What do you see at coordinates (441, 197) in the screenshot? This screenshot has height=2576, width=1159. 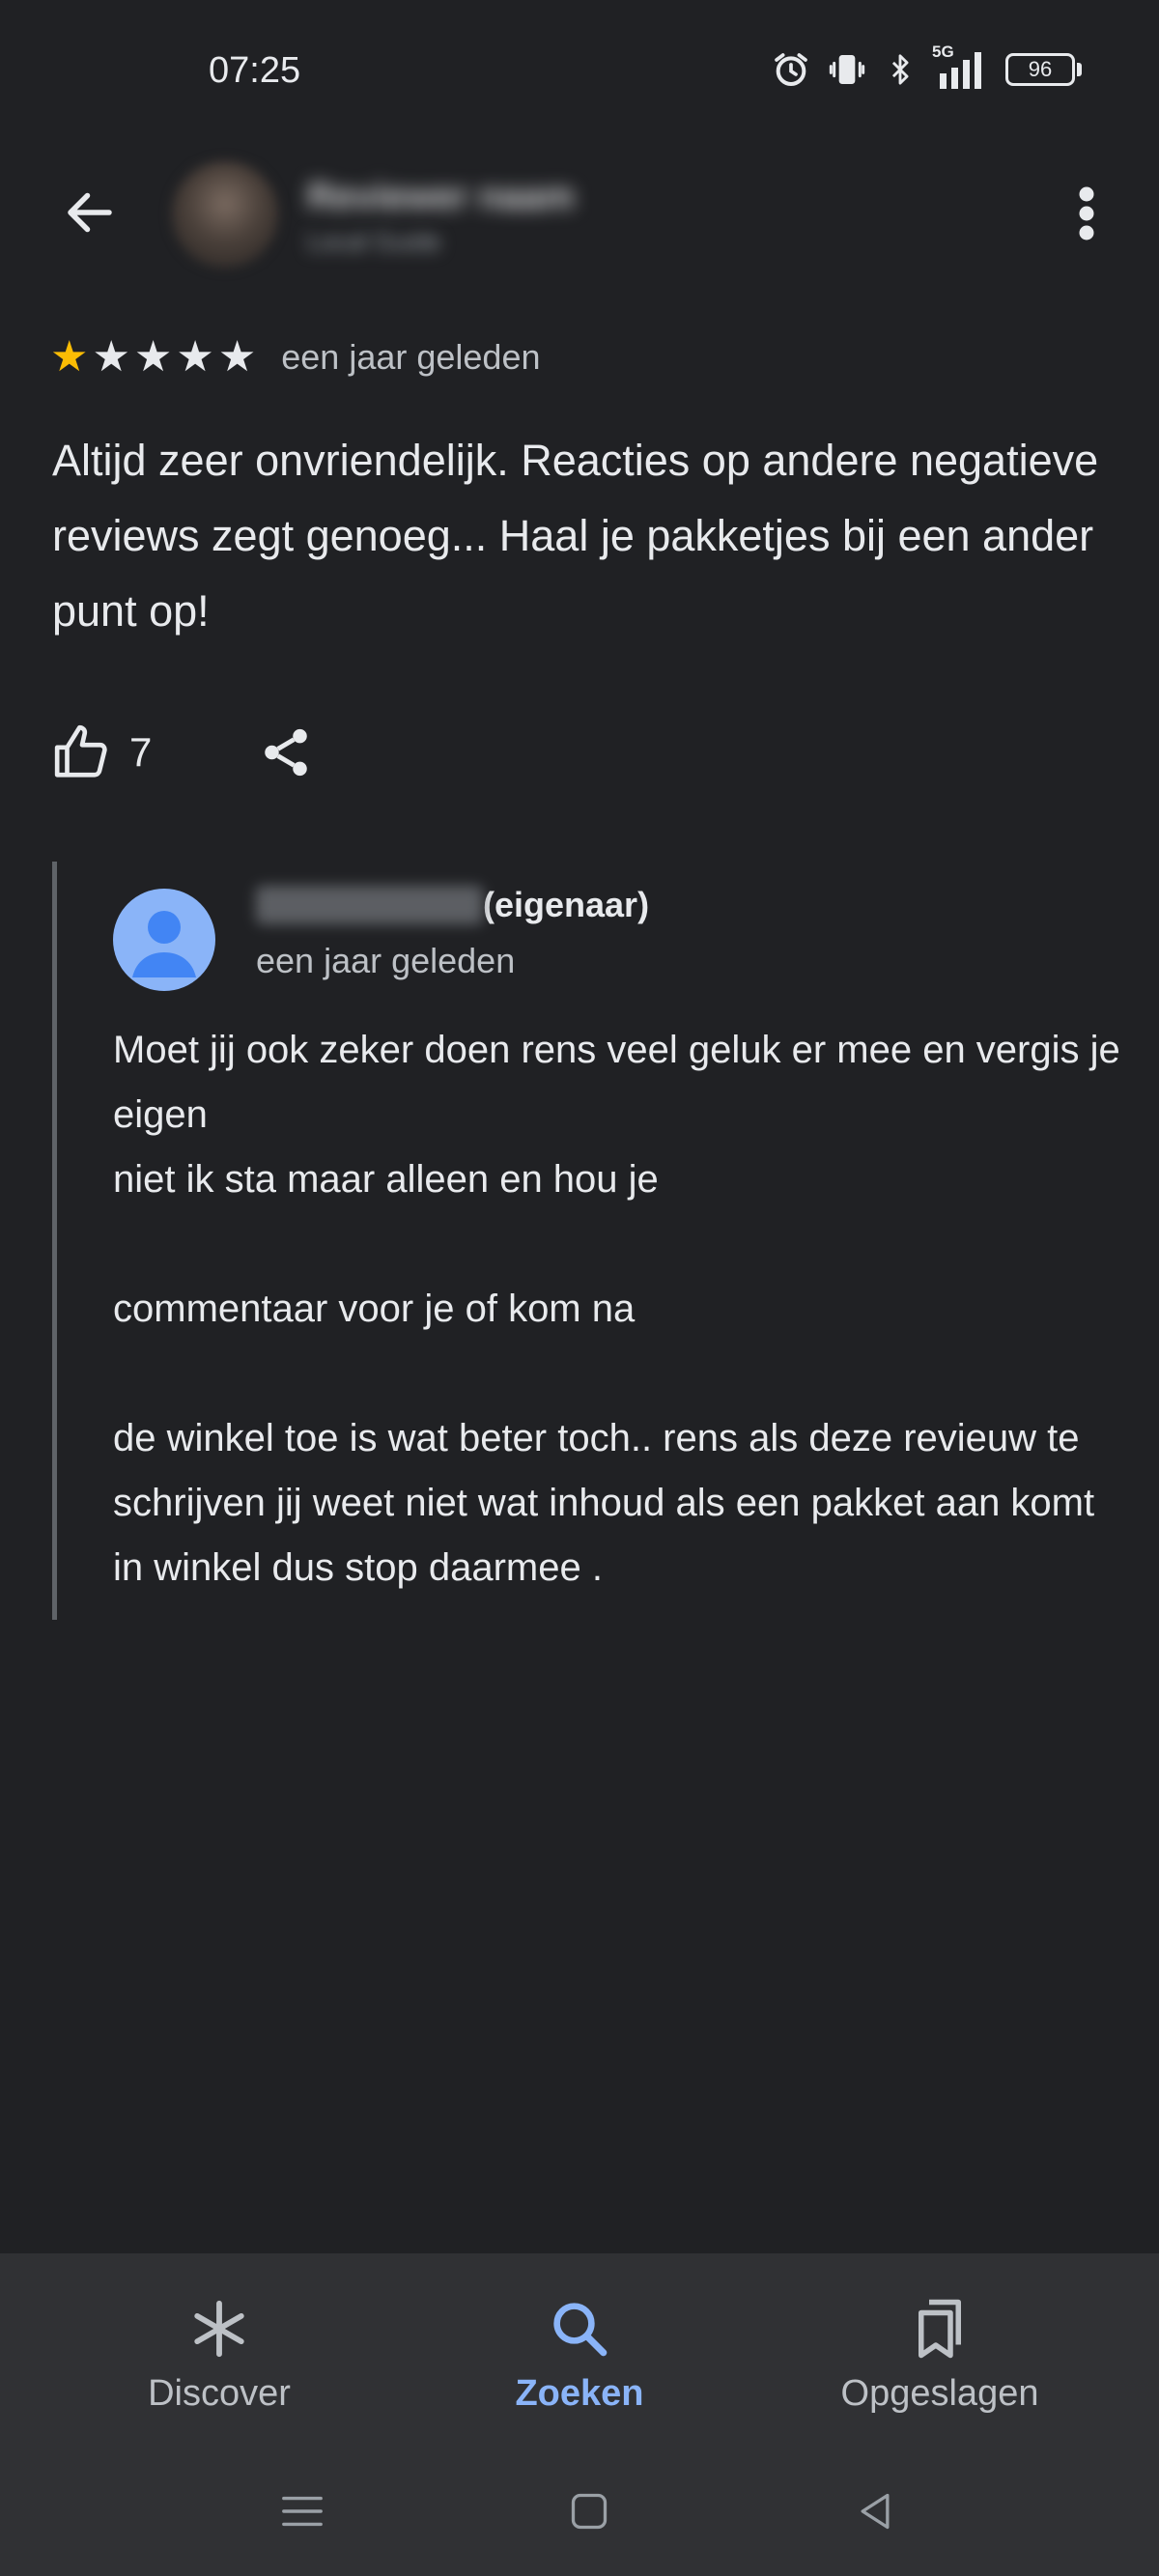 I see `author-name: Reviewer naam` at bounding box center [441, 197].